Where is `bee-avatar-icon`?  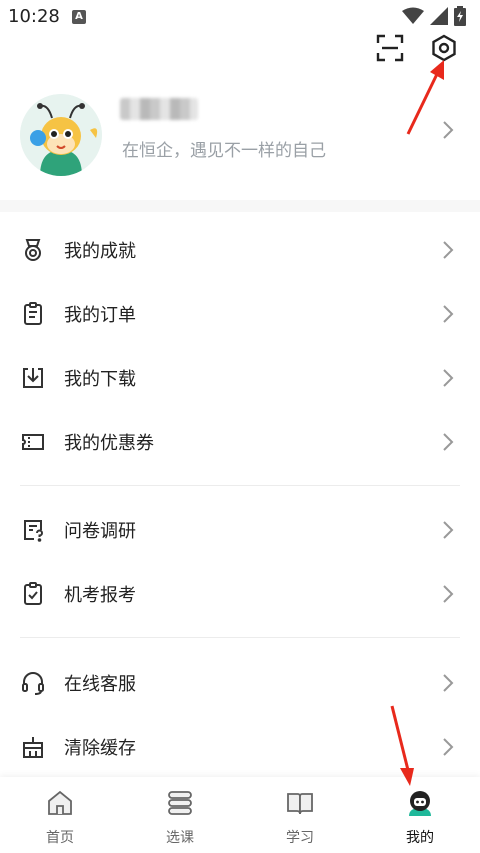
bee-avatar-icon is located at coordinates (61, 135).